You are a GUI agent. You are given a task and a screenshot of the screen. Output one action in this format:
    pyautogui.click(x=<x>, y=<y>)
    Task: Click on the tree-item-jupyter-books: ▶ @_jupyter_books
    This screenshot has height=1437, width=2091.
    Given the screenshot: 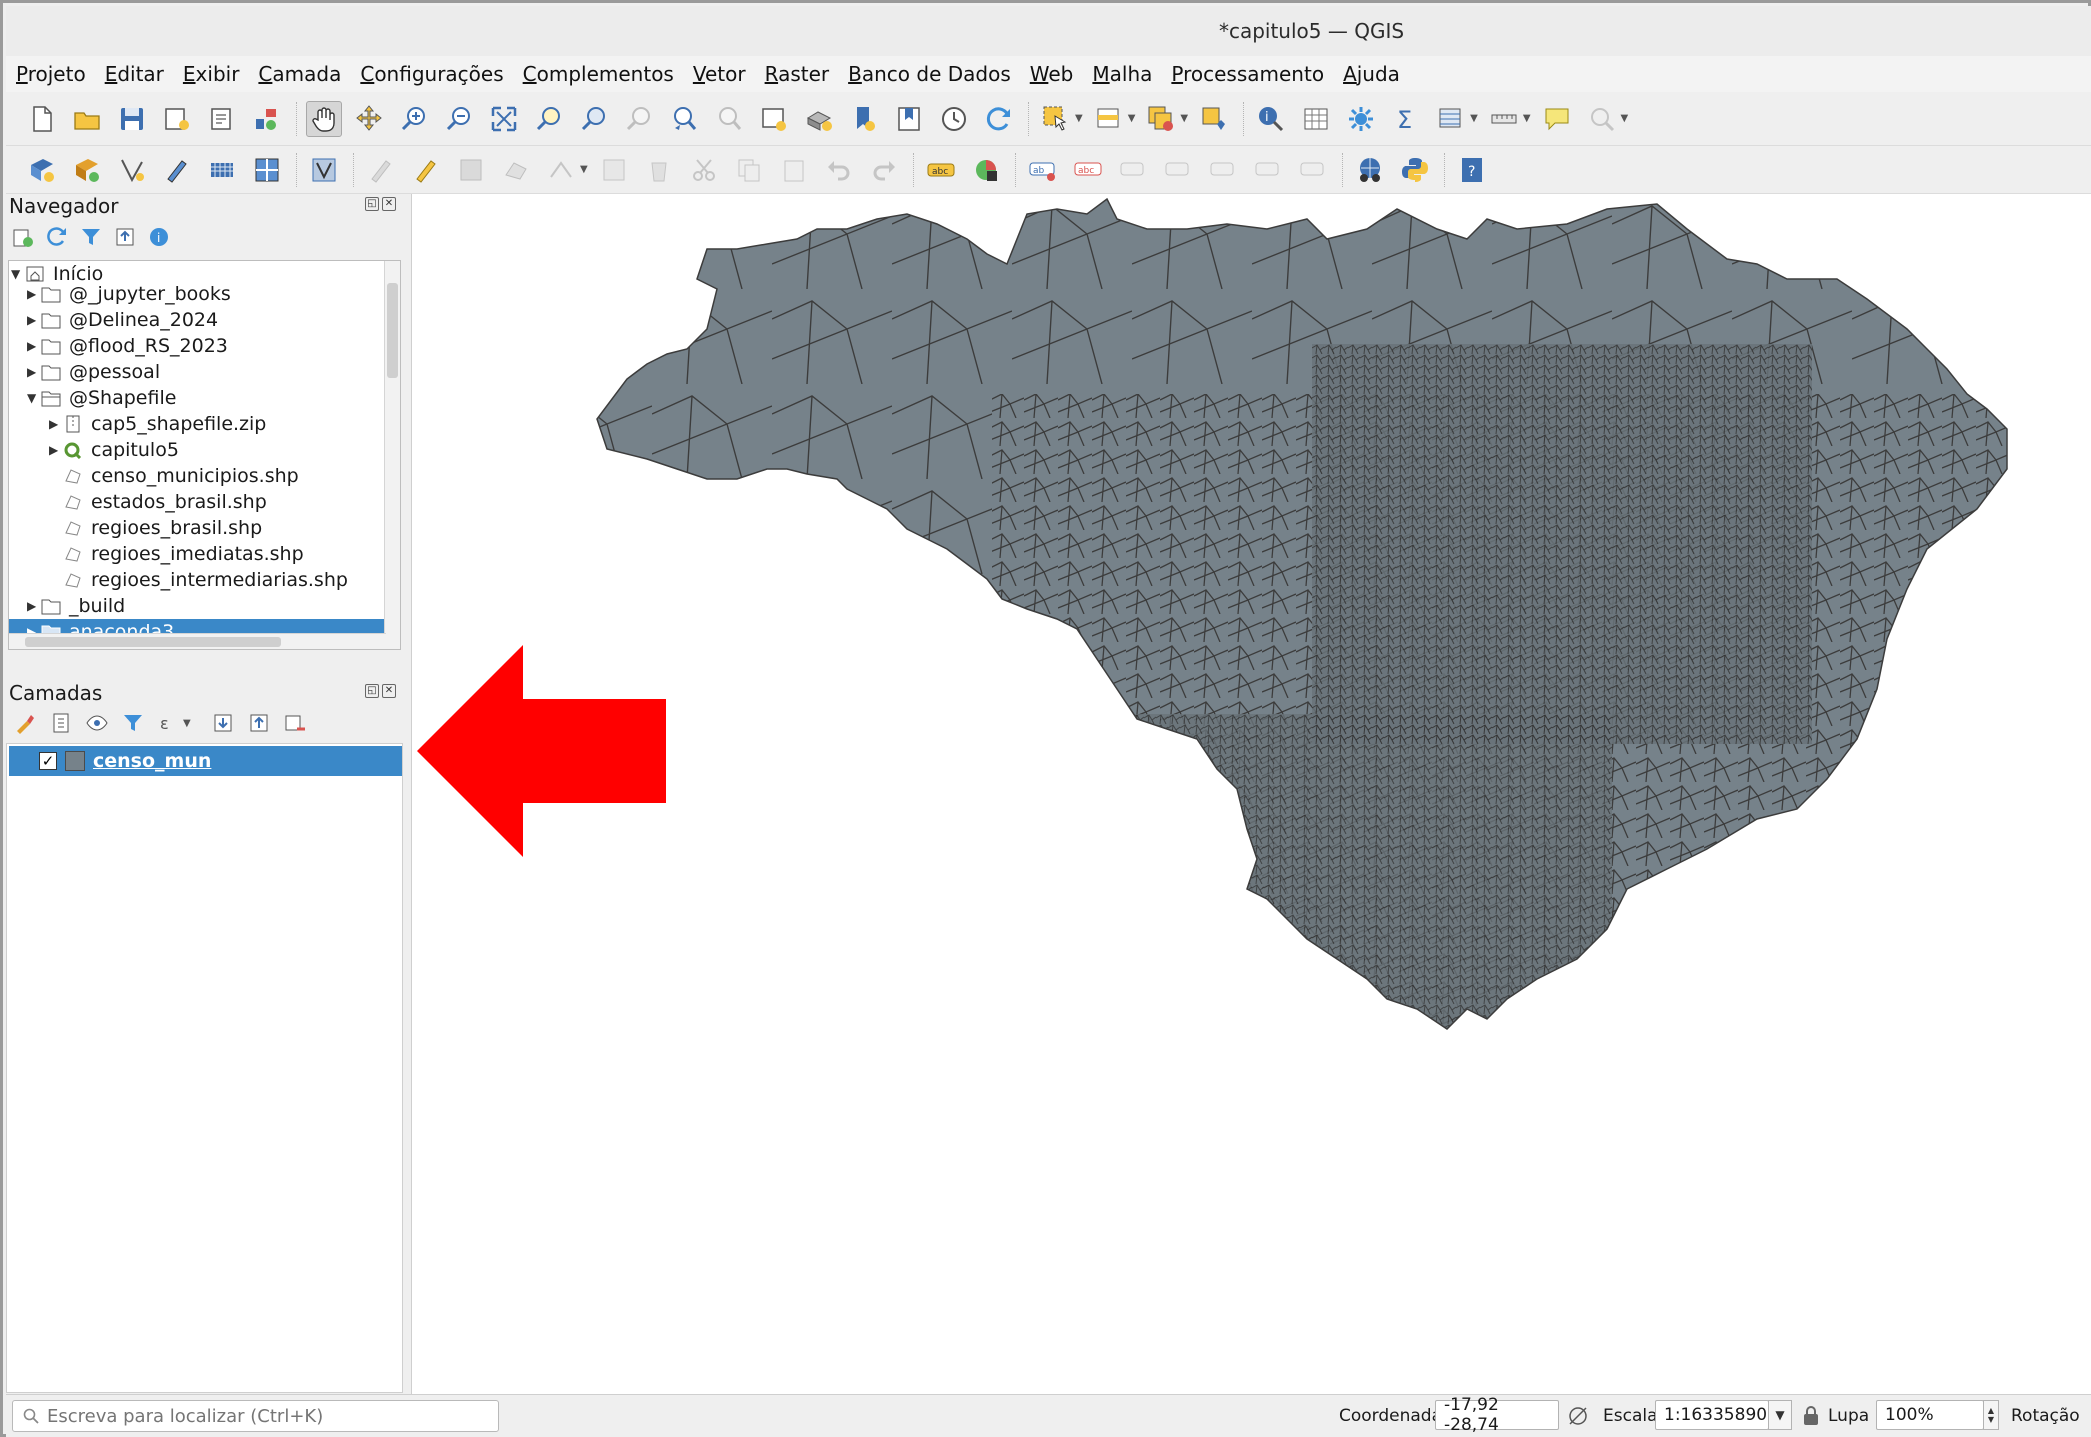 What is the action you would take?
    pyautogui.click(x=129, y=294)
    